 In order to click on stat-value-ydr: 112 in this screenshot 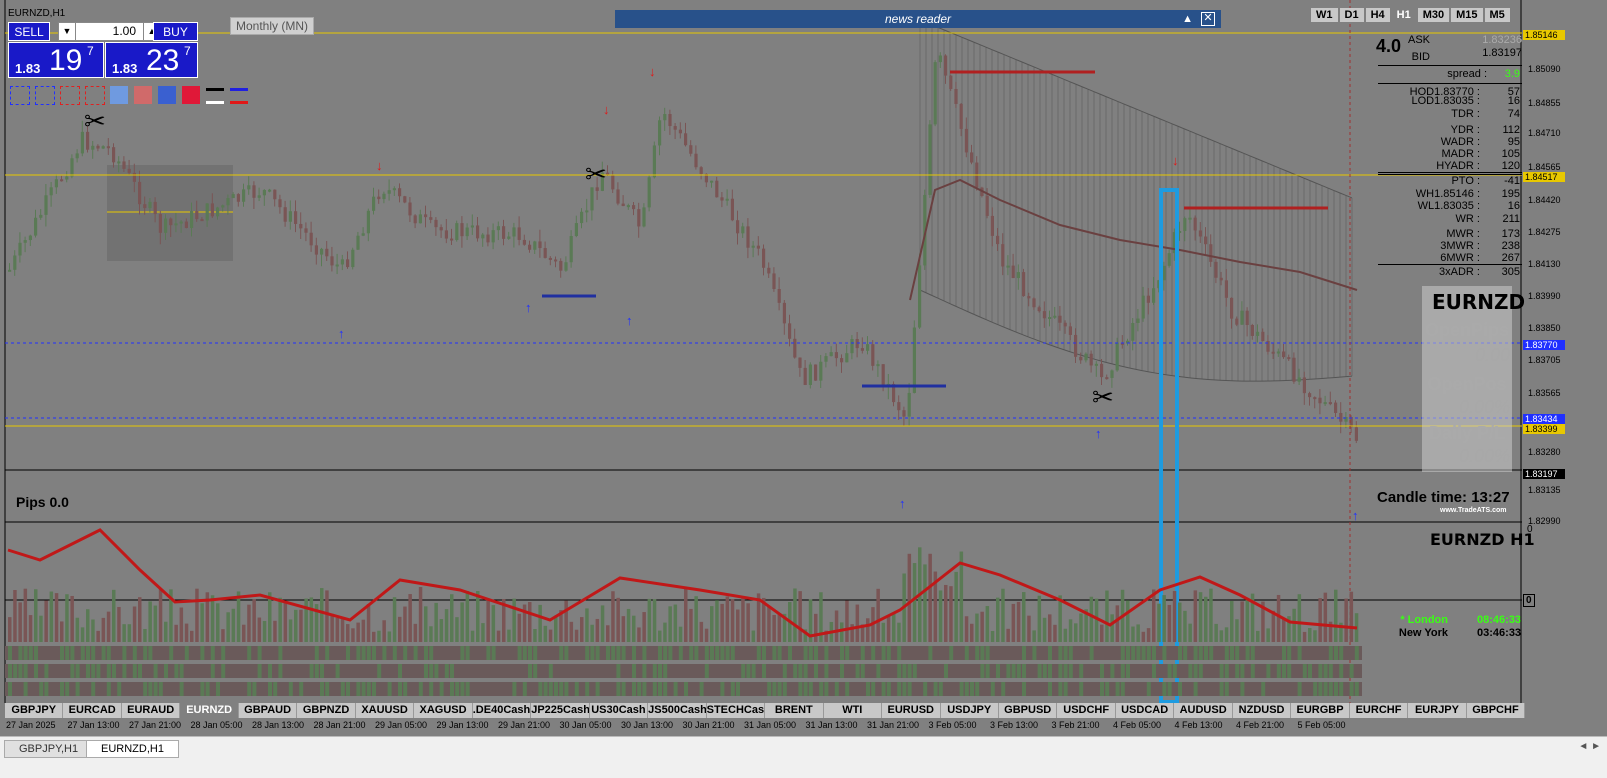, I will do `click(1511, 130)`.